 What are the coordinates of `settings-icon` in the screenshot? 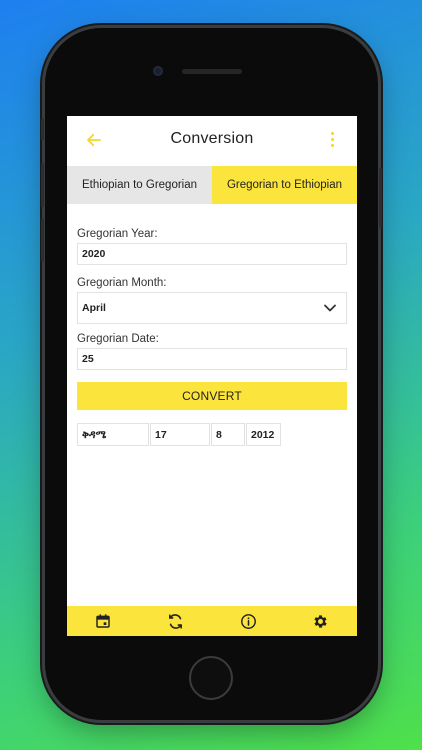 It's located at (320, 621).